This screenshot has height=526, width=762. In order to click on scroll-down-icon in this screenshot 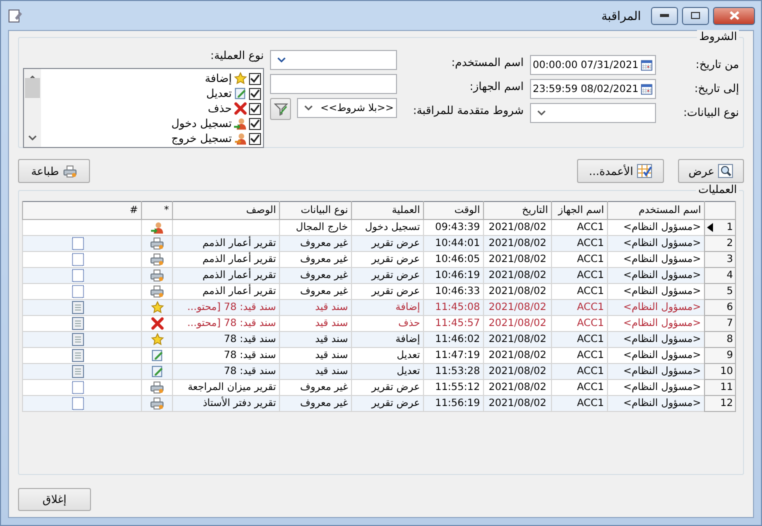, I will do `click(32, 138)`.